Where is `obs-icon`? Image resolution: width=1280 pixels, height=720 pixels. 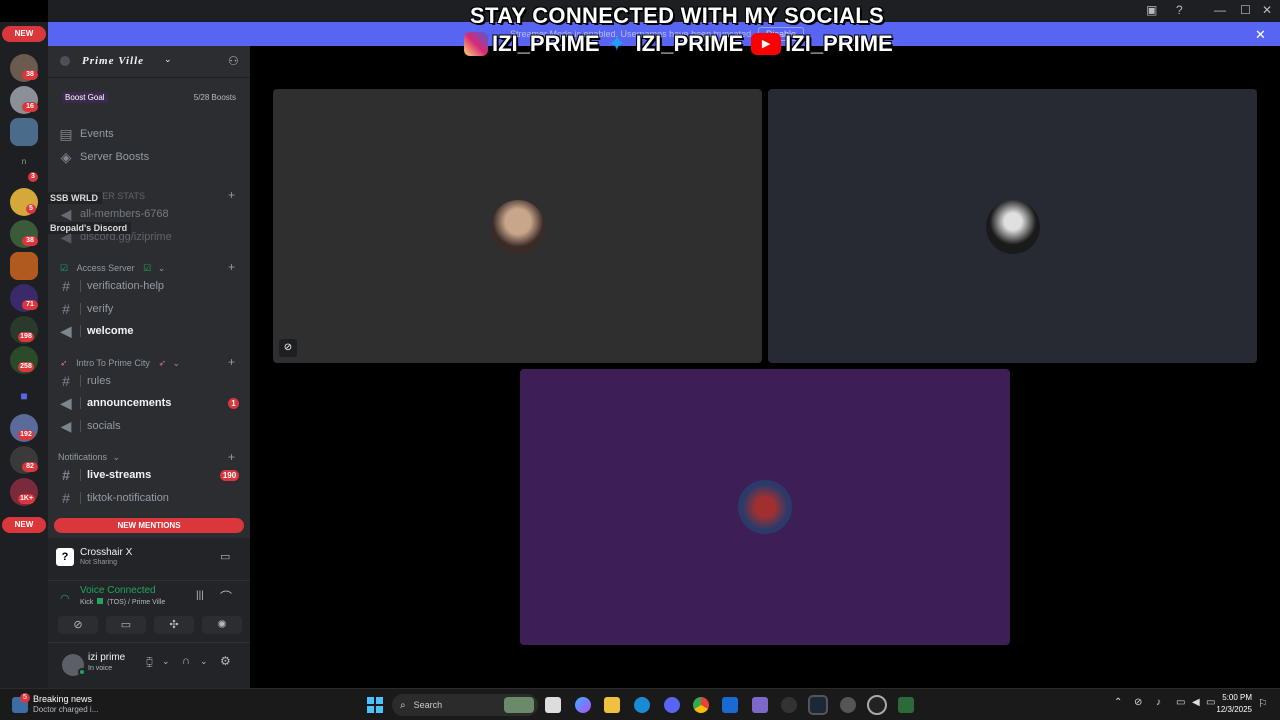 obs-icon is located at coordinates (877, 705).